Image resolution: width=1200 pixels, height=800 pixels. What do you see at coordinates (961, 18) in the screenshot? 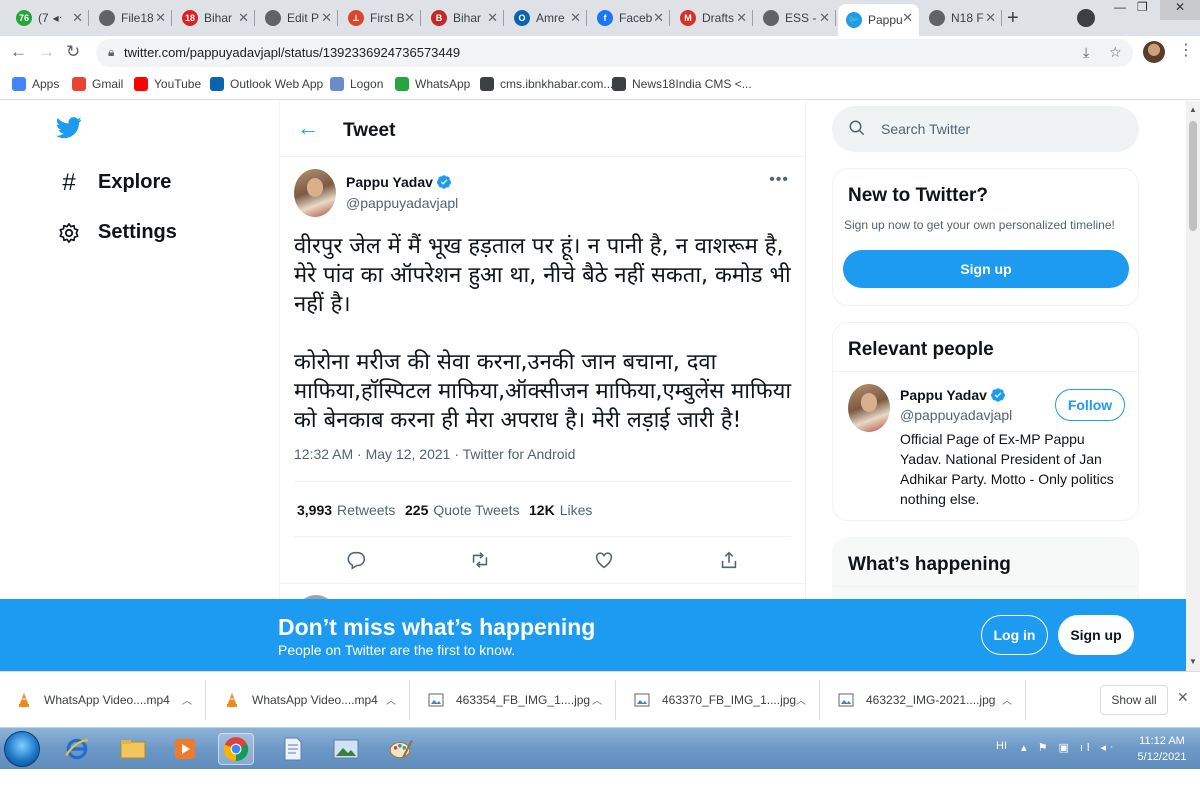
I see `browser-tab: N18 F ✕` at bounding box center [961, 18].